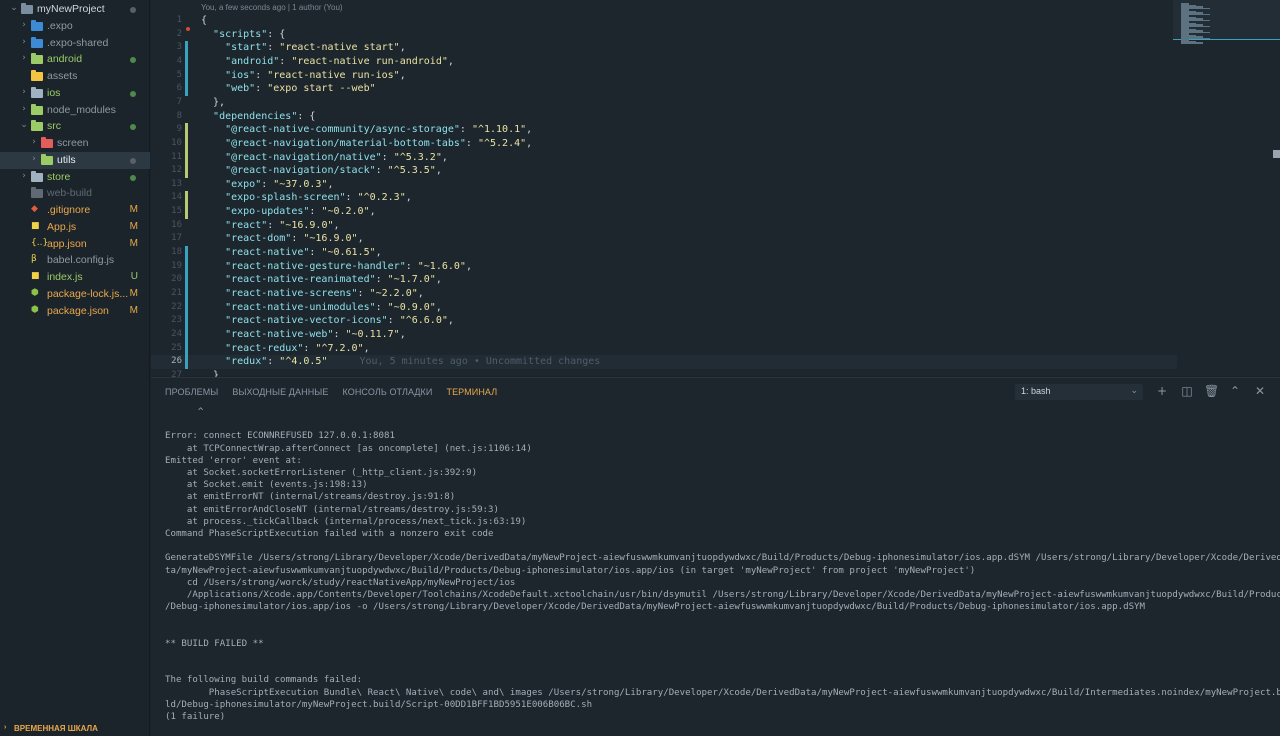  What do you see at coordinates (664, 307) in the screenshot?
I see `code-line: 22 "react-native-unimodules": "~0.9.0",` at bounding box center [664, 307].